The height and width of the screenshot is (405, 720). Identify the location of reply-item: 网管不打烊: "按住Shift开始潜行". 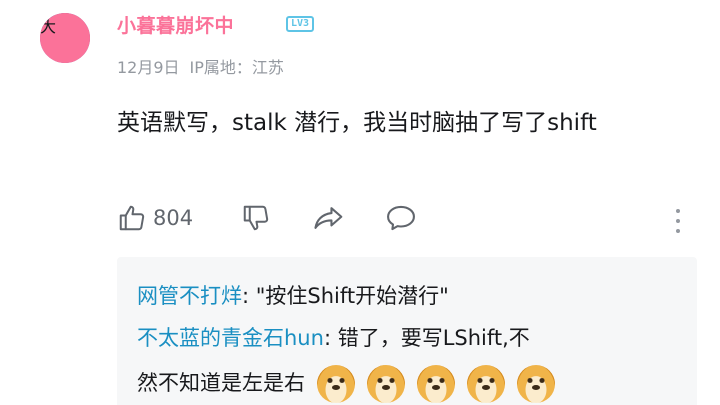
(293, 296).